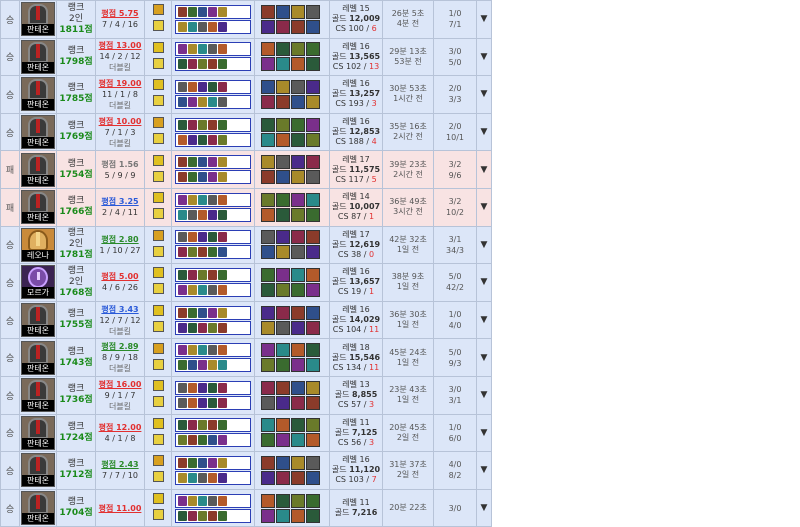 Image resolution: width=800 pixels, height=527 pixels. I want to click on champion-portrait: 모르가, so click(38, 282).